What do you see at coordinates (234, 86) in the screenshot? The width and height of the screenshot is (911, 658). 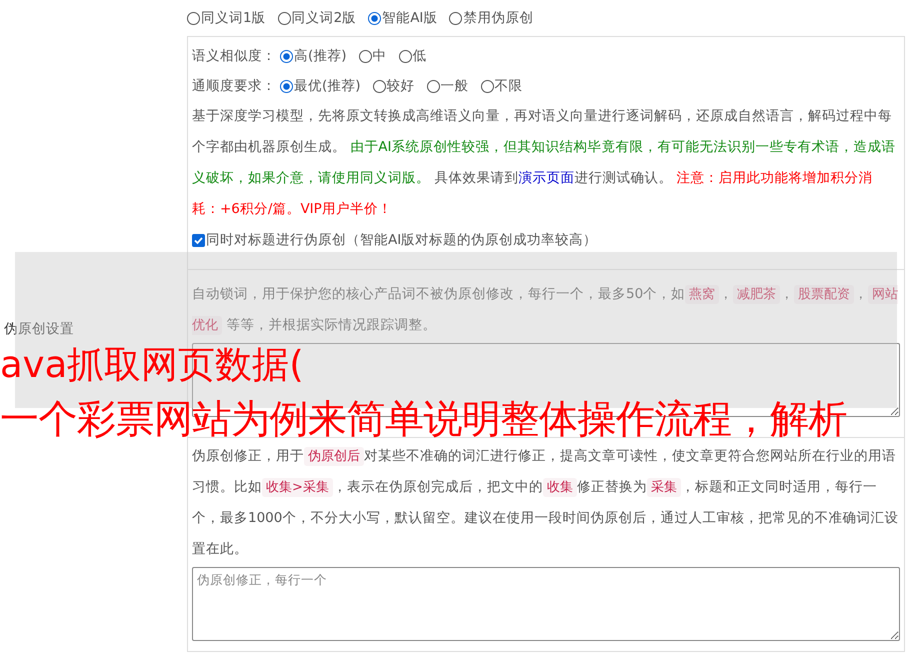 I see `field-label: 通顺度要求：` at bounding box center [234, 86].